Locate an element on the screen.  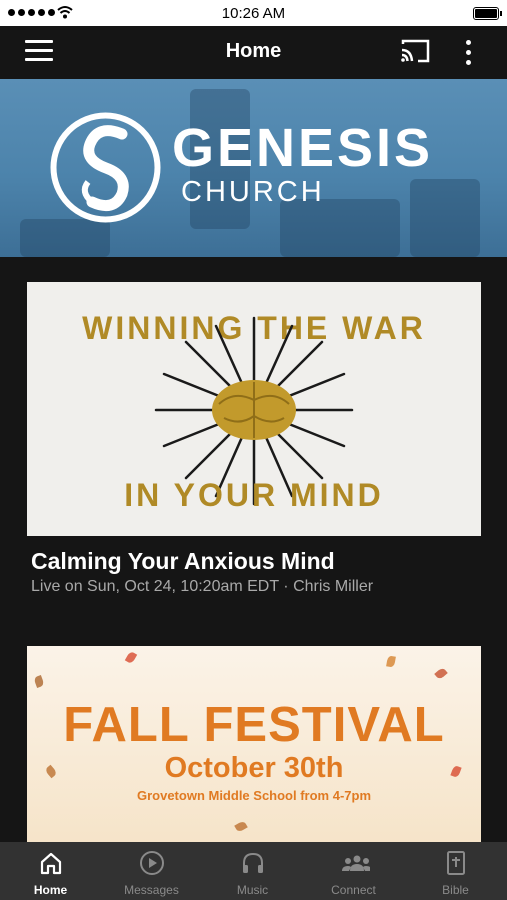
tab-music: Music is located at coordinates (252, 871).